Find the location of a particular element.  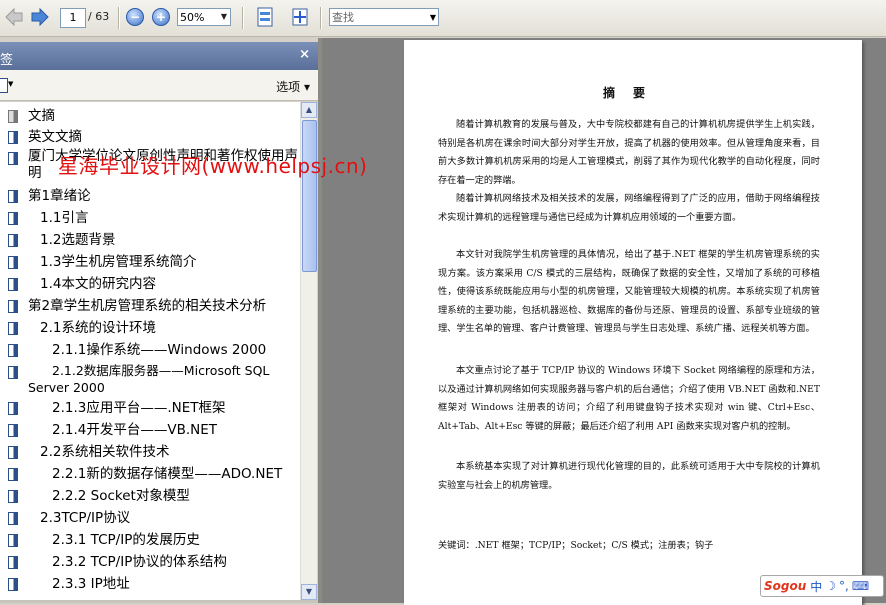

bookmark-item: 1.2选题背景 is located at coordinates (77, 240).